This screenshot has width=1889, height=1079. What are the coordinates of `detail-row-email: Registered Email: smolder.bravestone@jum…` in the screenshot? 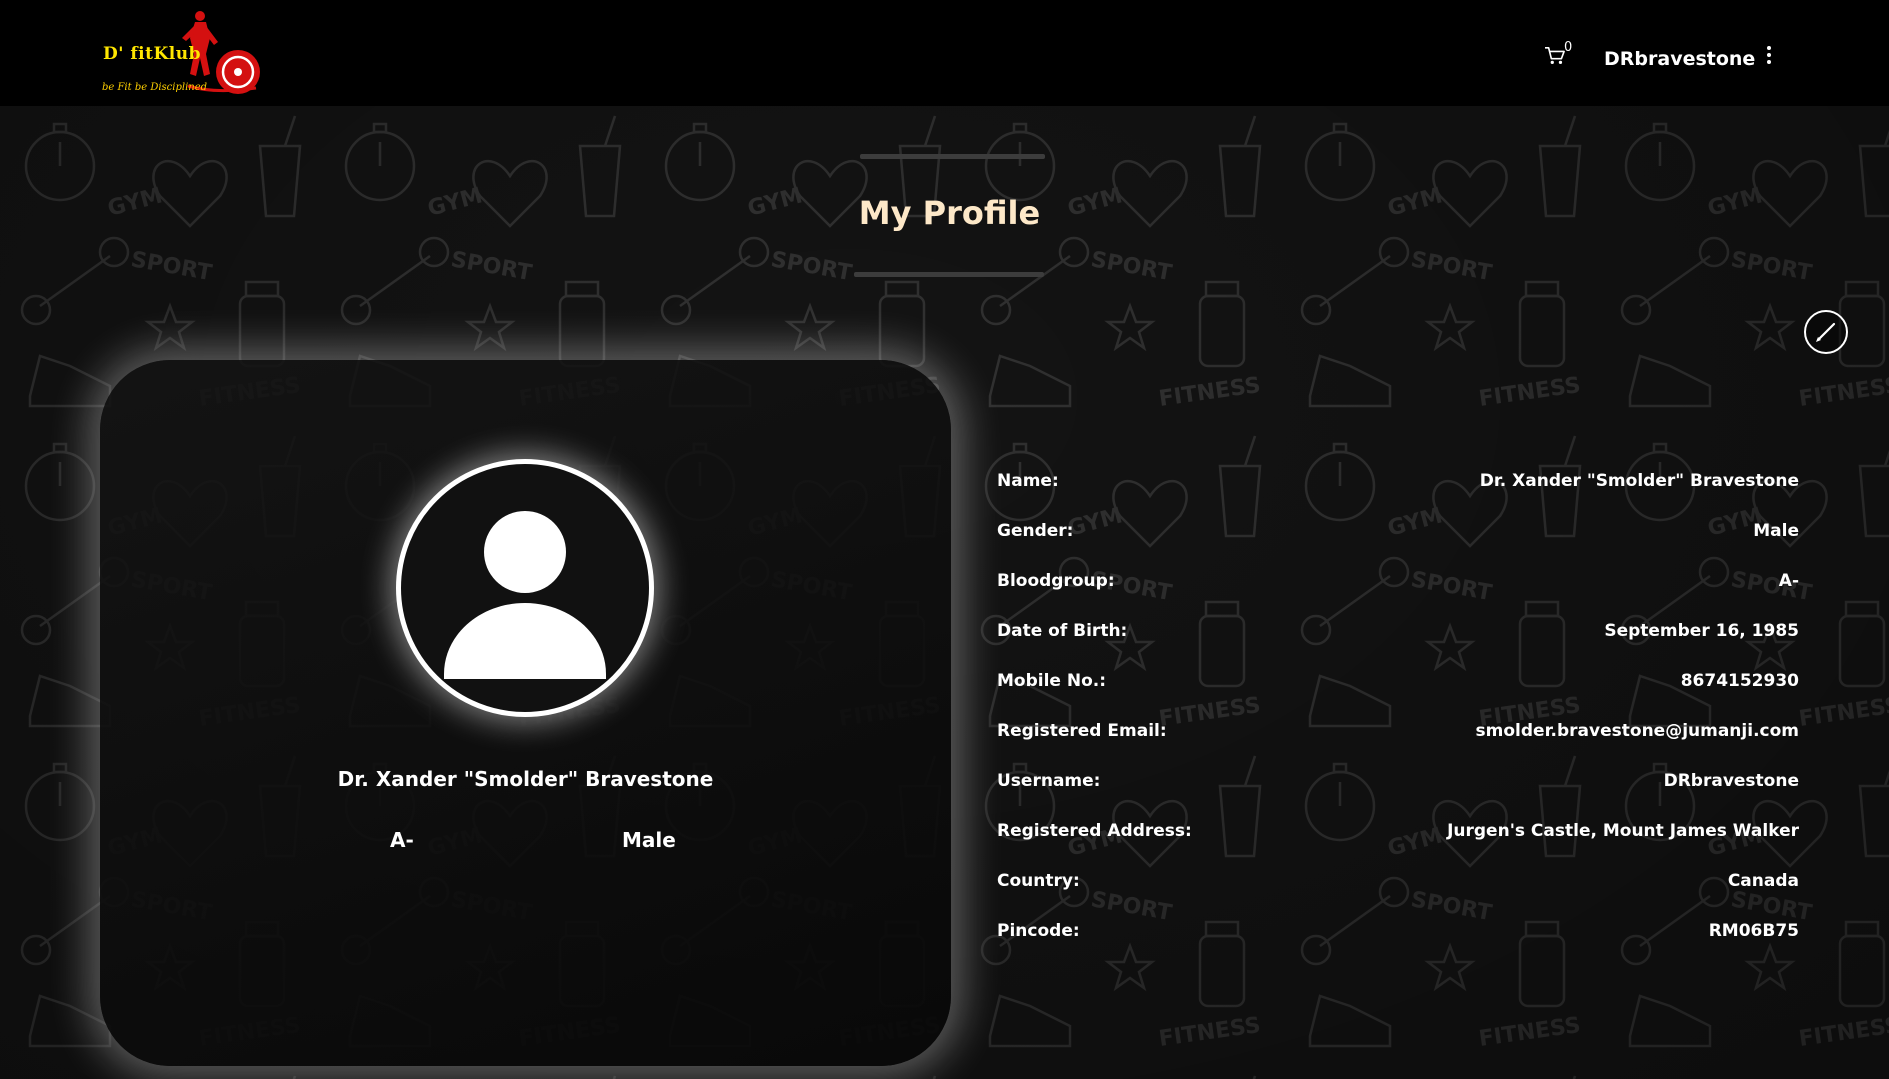 It's located at (1398, 746).